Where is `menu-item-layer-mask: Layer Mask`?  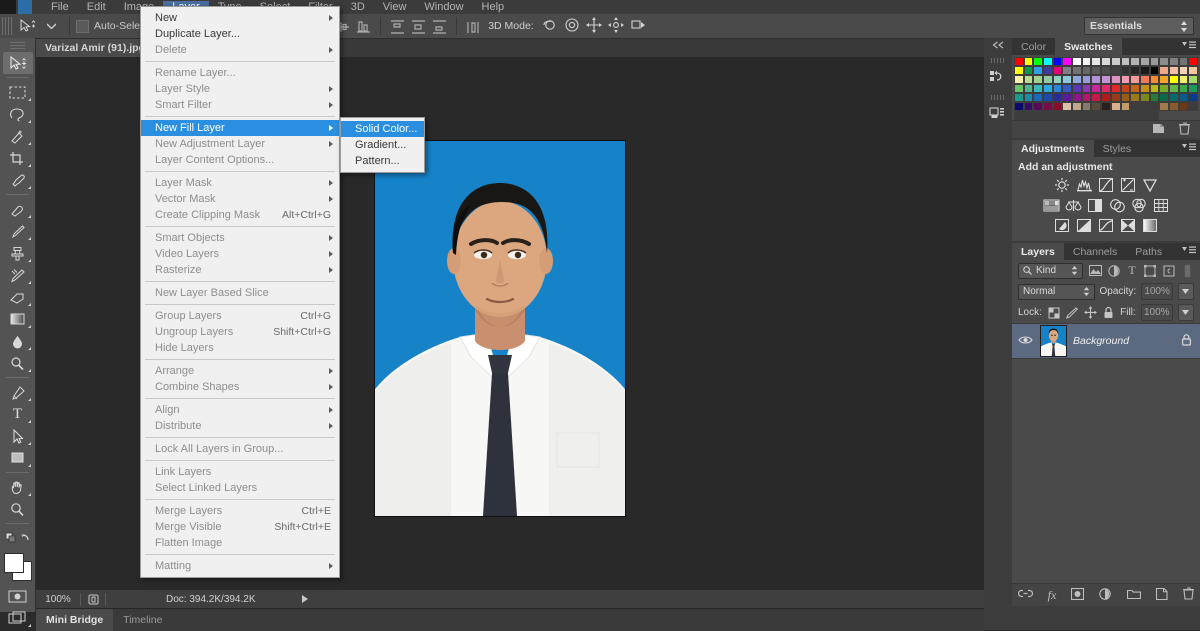
menu-item-layer-mask: Layer Mask is located at coordinates (240, 183).